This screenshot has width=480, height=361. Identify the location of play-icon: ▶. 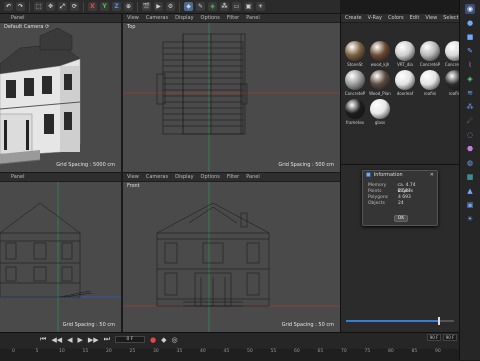
(79, 340).